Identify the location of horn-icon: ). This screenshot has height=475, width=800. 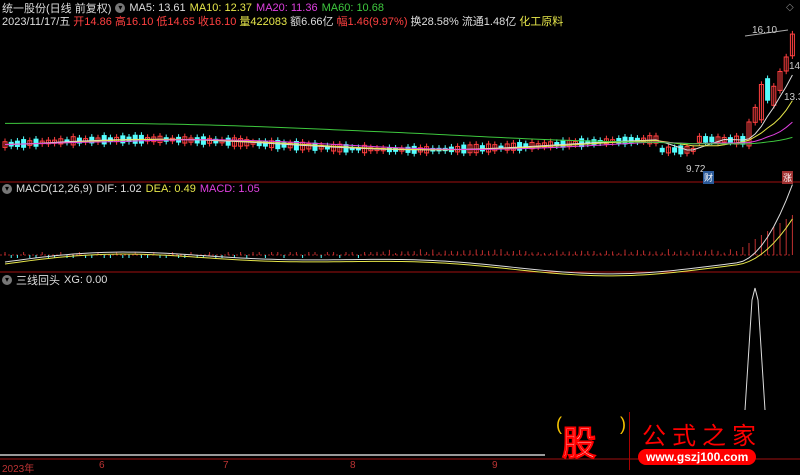
(623, 424).